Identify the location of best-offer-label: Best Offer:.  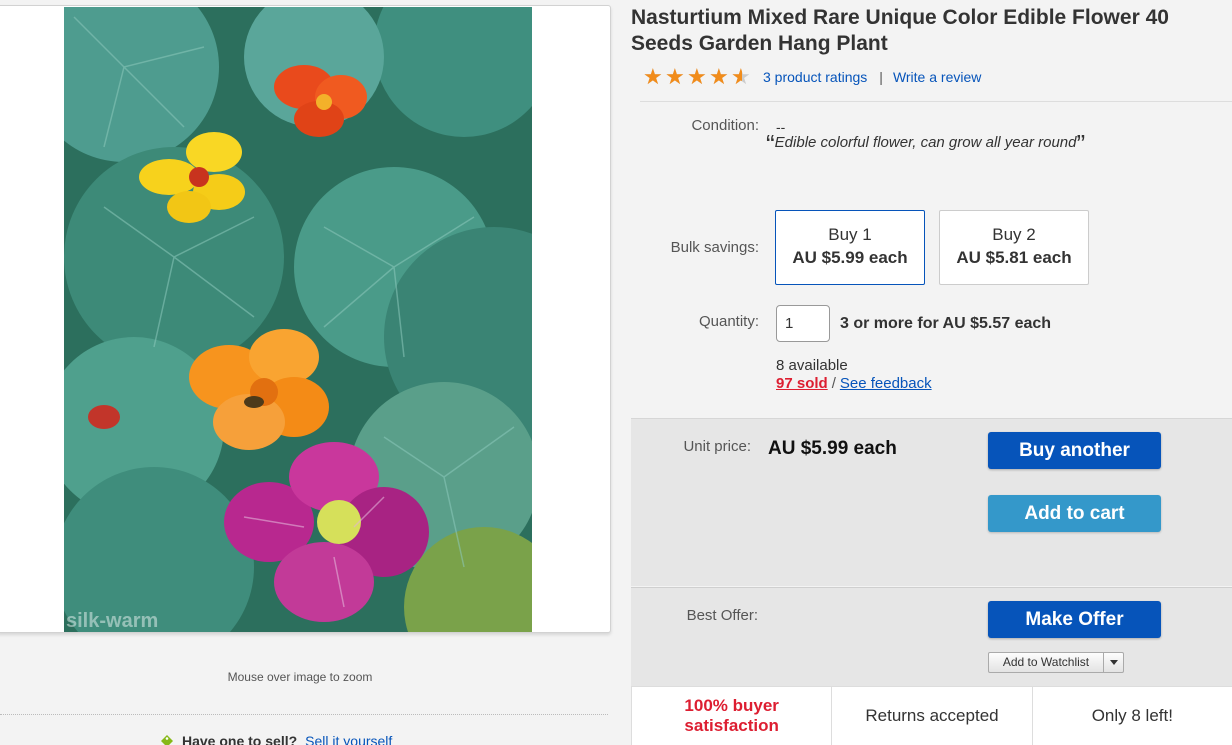
(722, 615).